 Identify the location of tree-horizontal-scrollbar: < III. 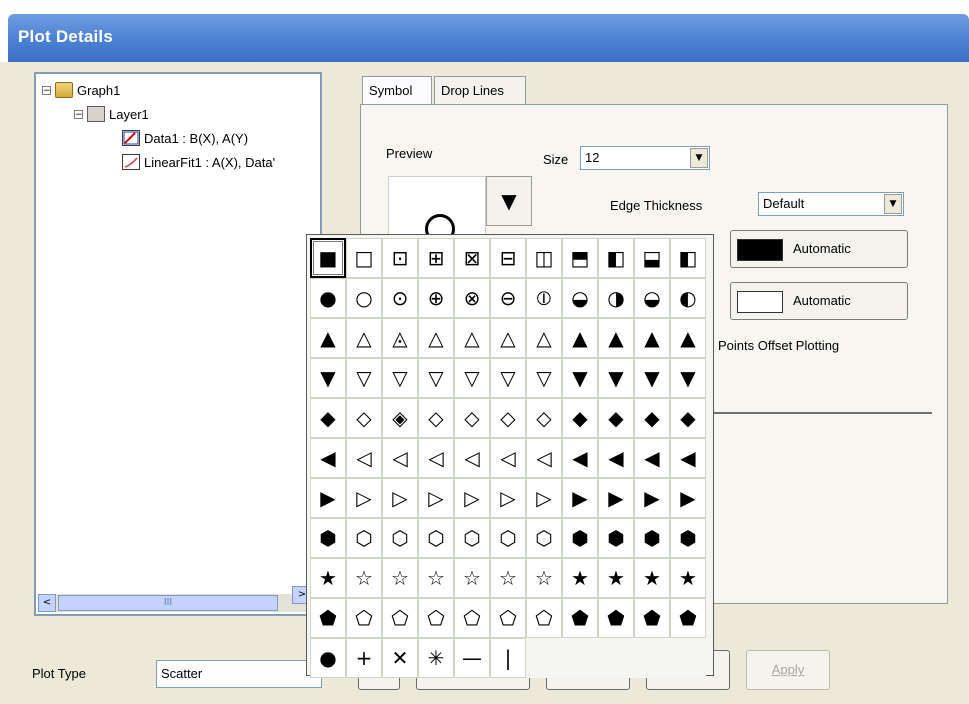
(178, 603).